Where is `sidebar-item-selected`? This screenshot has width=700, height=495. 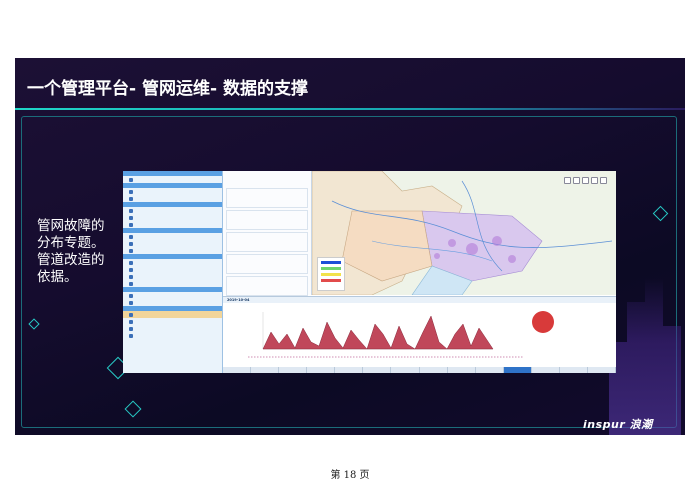
sidebar-item-selected is located at coordinates (172, 314).